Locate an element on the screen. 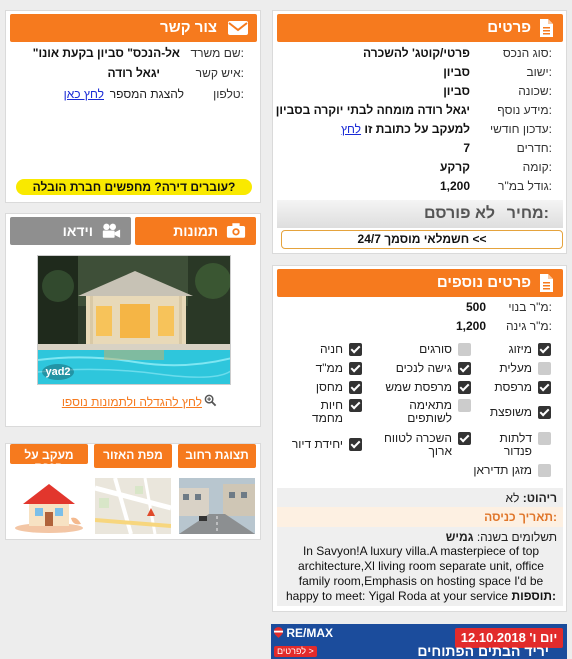 The width and height of the screenshot is (572, 659). checkbox-long-term is located at coordinates (464, 438).